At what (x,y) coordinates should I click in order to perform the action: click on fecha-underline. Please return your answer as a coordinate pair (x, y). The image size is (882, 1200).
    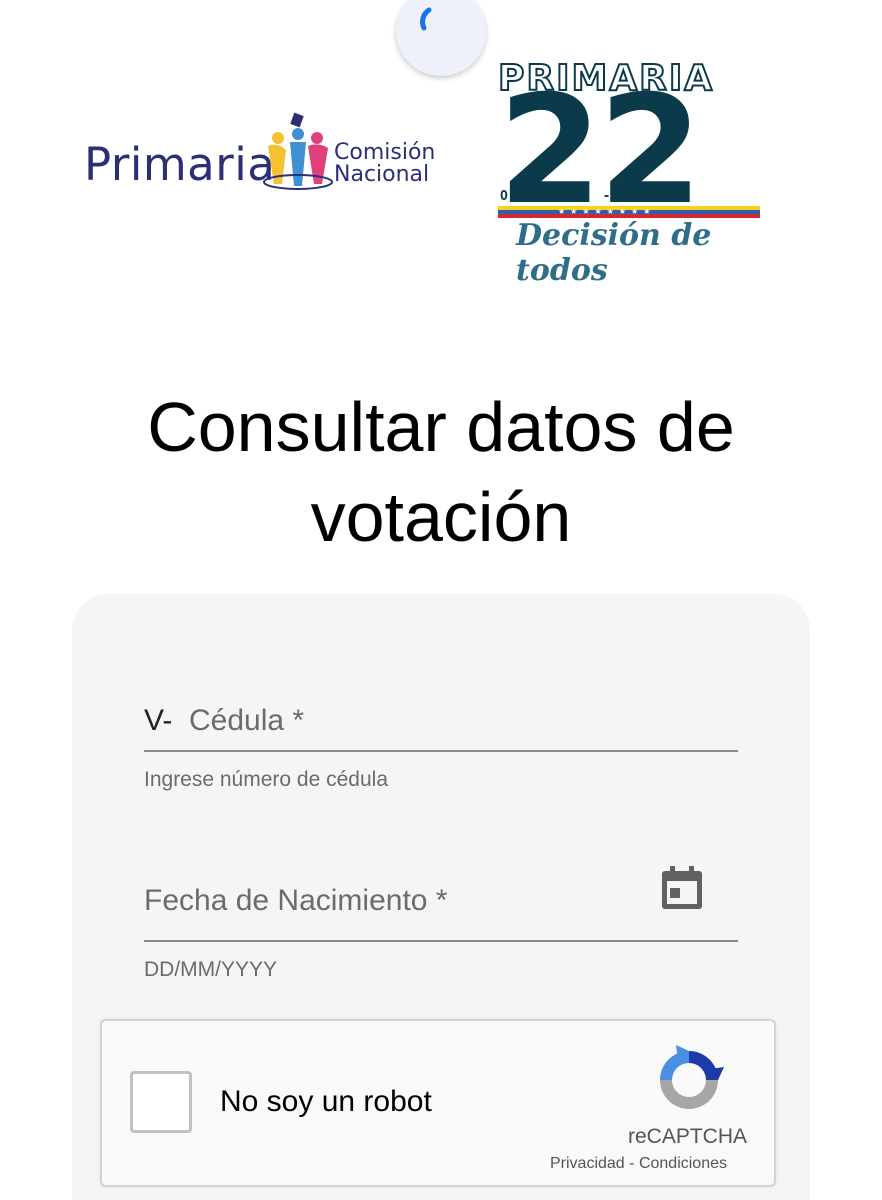
    Looking at the image, I should click on (441, 941).